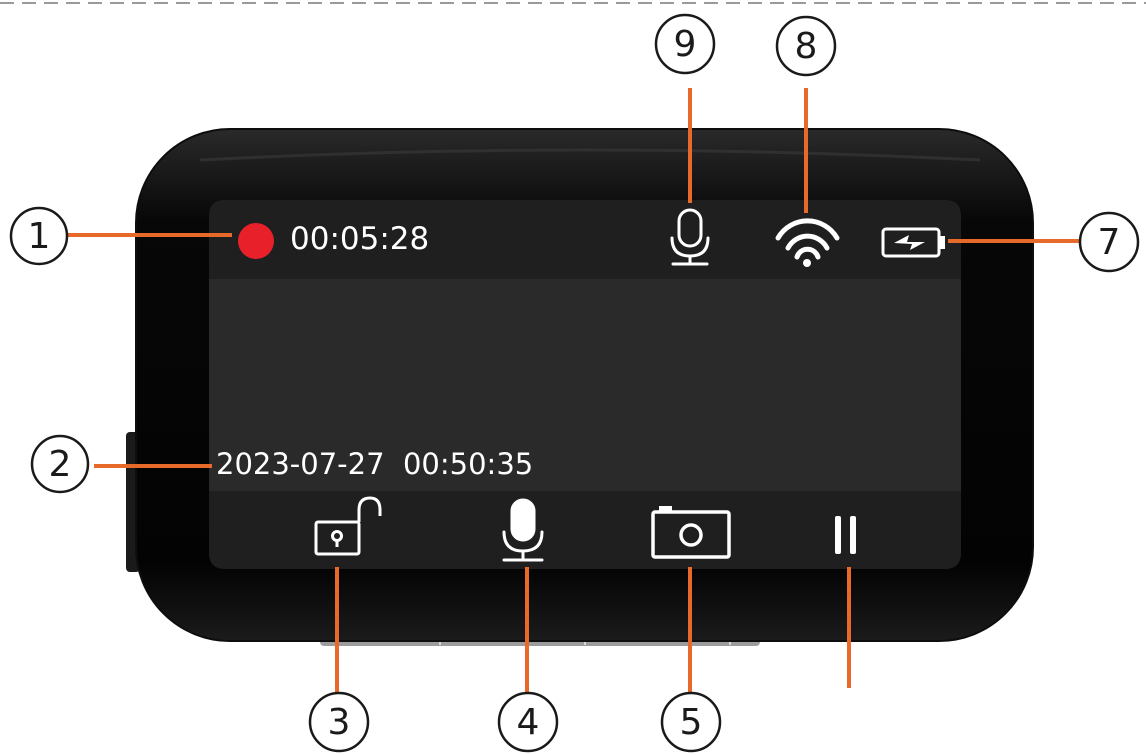 The width and height of the screenshot is (1146, 755). I want to click on callout-8: 8, so click(806, 46).